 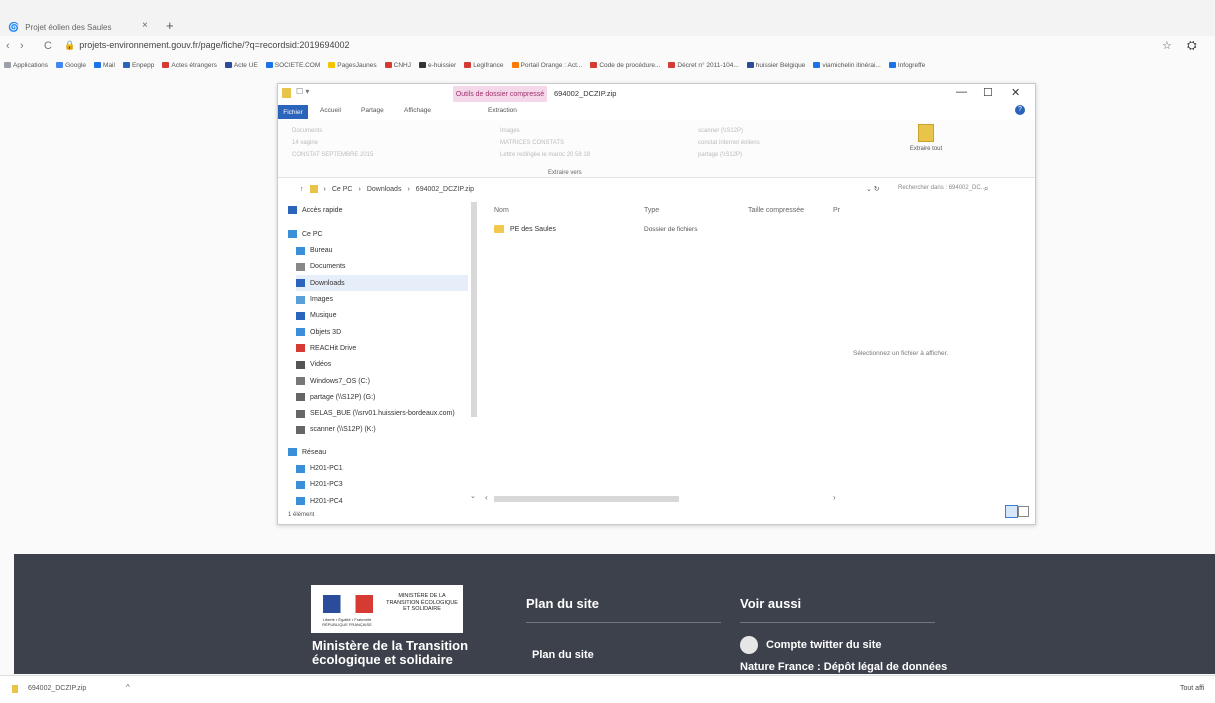 I want to click on new-tab-button: +, so click(x=170, y=25).